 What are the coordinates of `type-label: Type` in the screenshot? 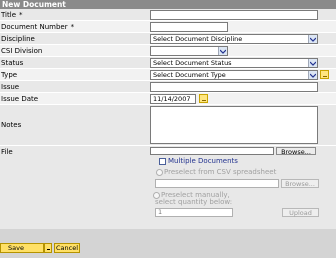 It's located at (9, 75).